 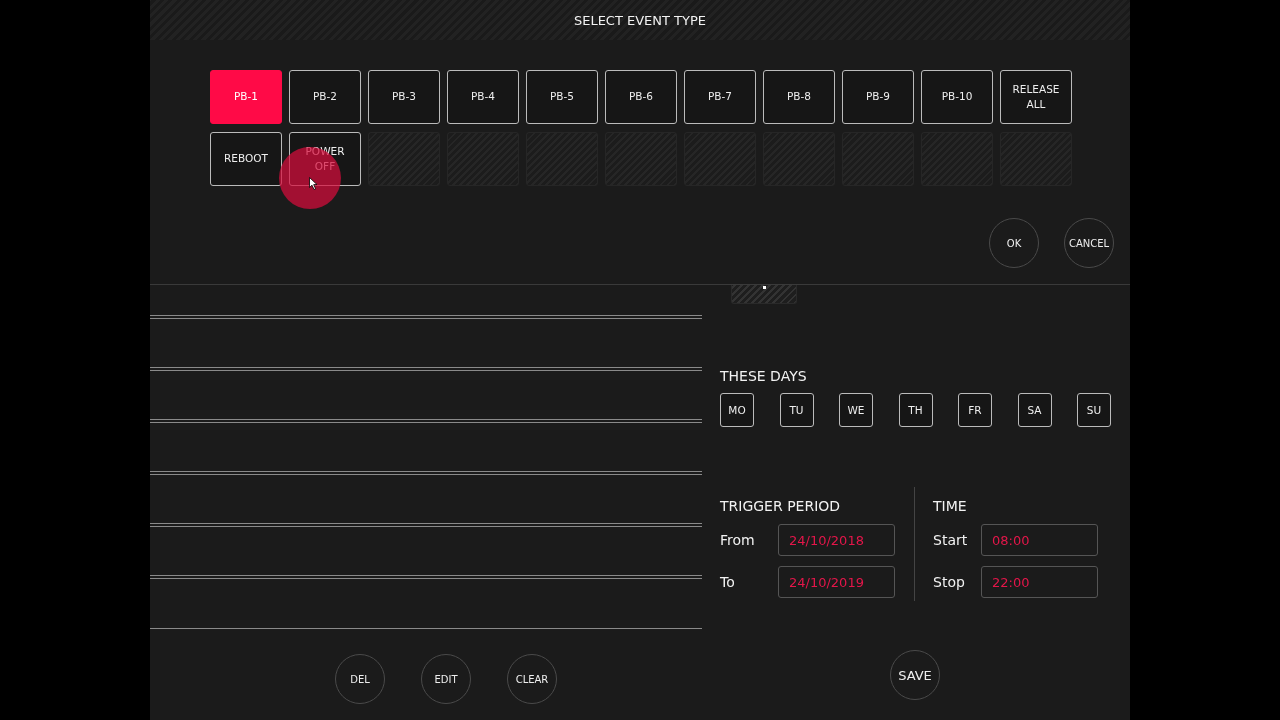 What do you see at coordinates (796, 410) in the screenshot?
I see `day-toggle: TU` at bounding box center [796, 410].